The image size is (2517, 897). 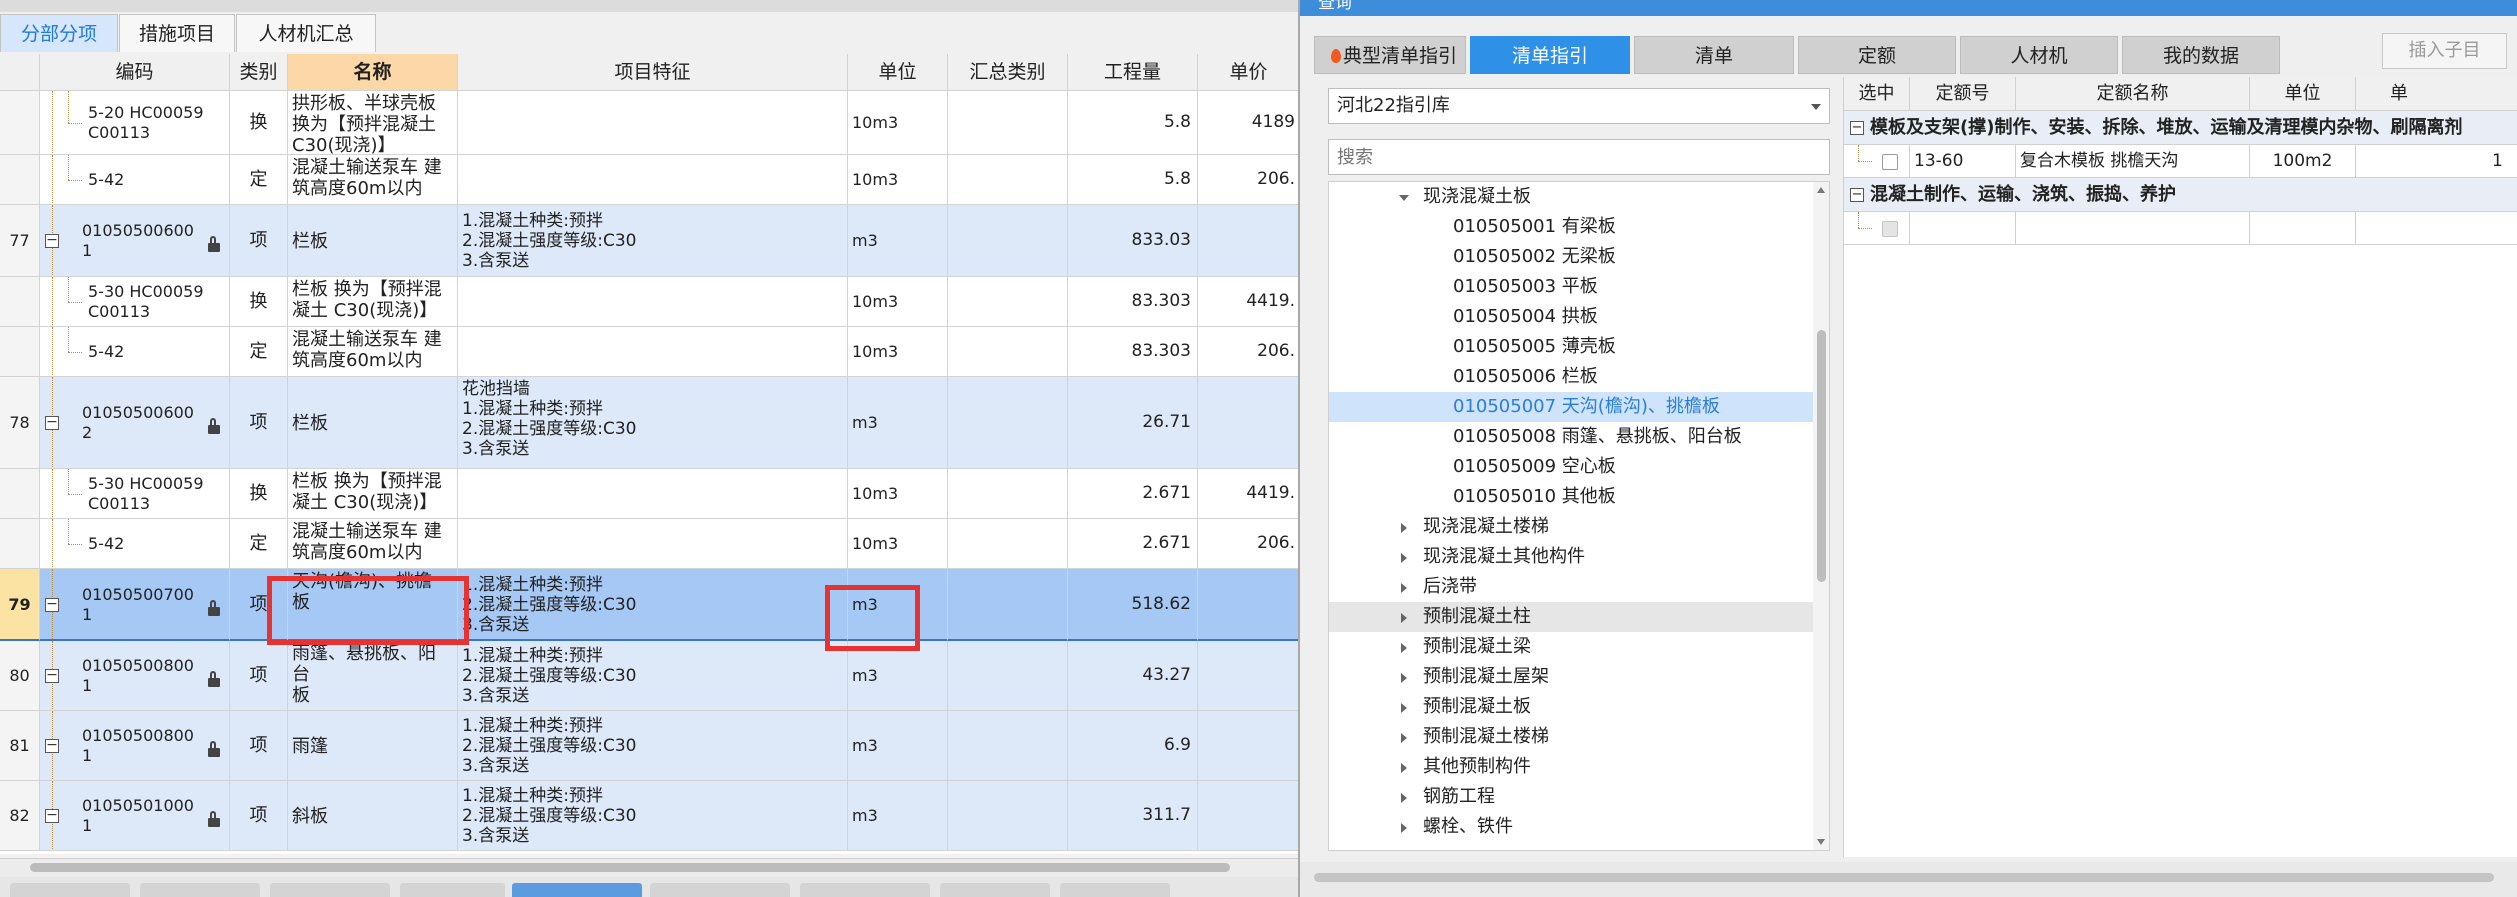 What do you see at coordinates (1249, 72) in the screenshot?
I see `price-column-header: 单价` at bounding box center [1249, 72].